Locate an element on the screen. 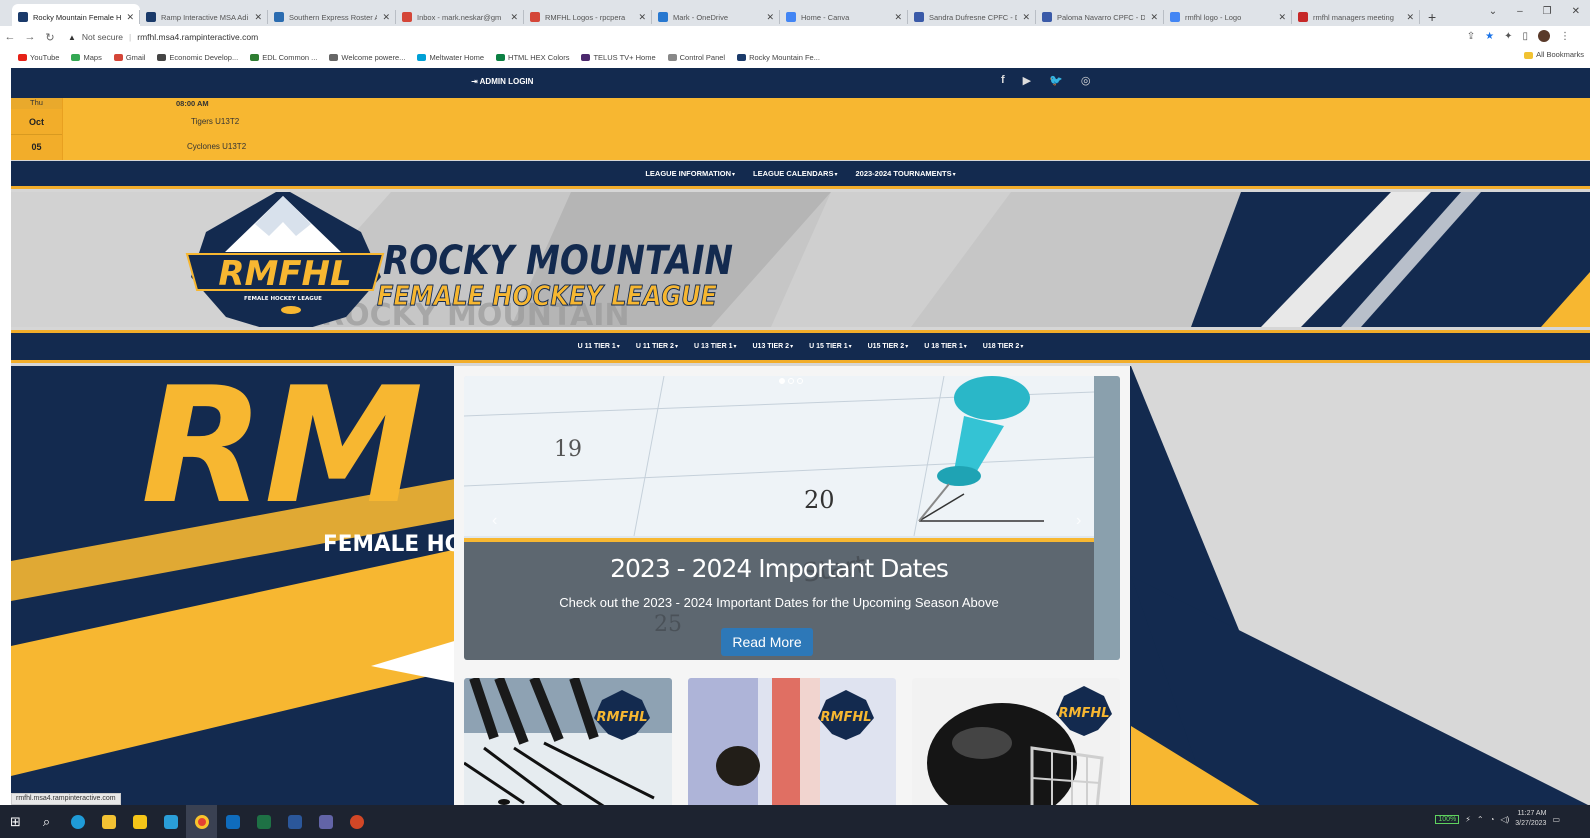  main-nav-item: 2023-2024 TOURNAMENTS▾ is located at coordinates (905, 173).